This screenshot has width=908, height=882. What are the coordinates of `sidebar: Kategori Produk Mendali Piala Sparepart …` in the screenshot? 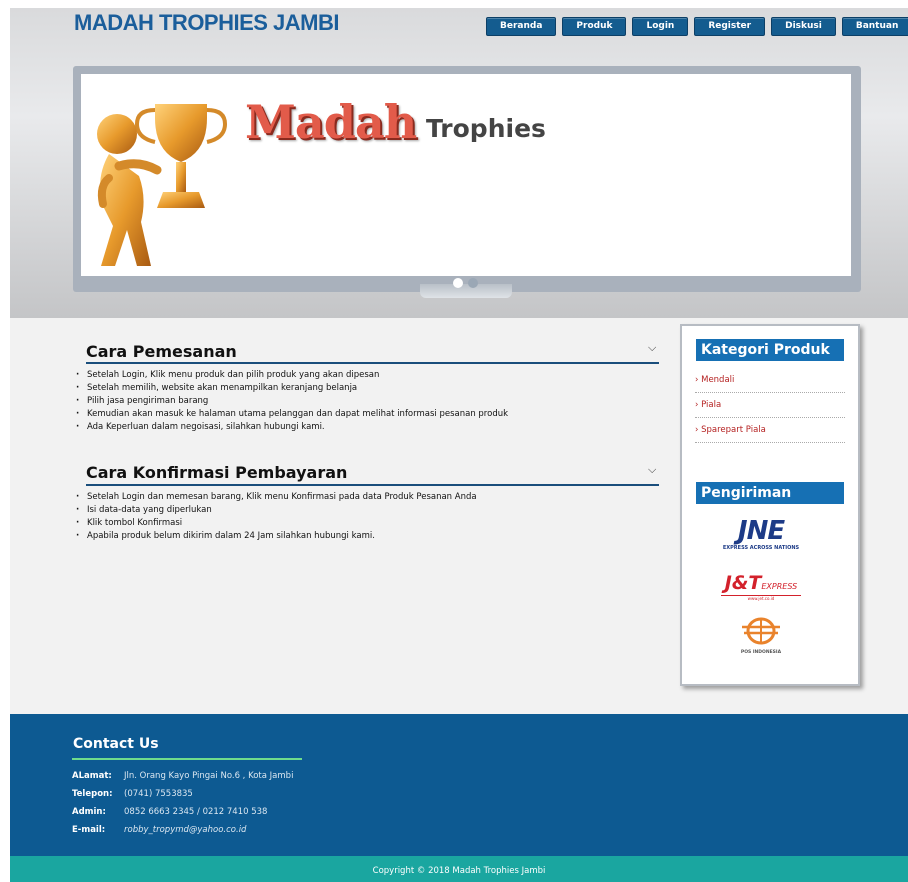 It's located at (770, 505).